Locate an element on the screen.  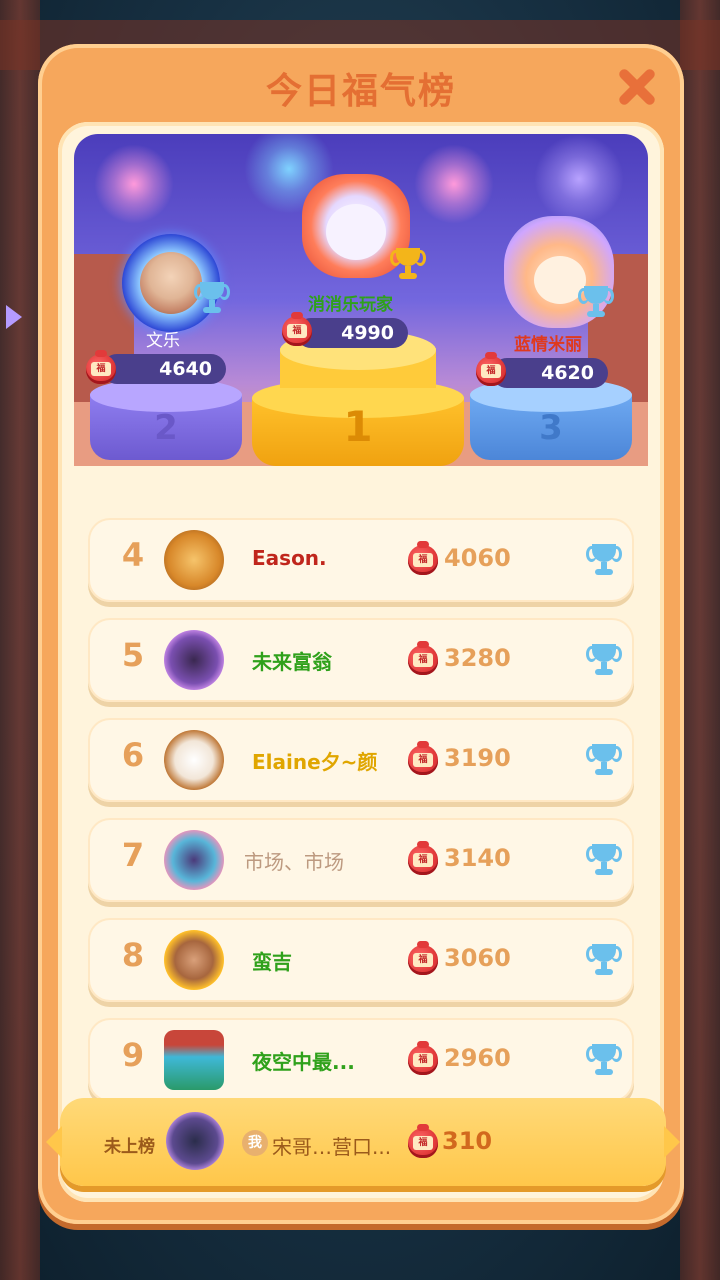
table-row: 6 Elaine夕~颜 福 3190 is located at coordinates (361, 760).